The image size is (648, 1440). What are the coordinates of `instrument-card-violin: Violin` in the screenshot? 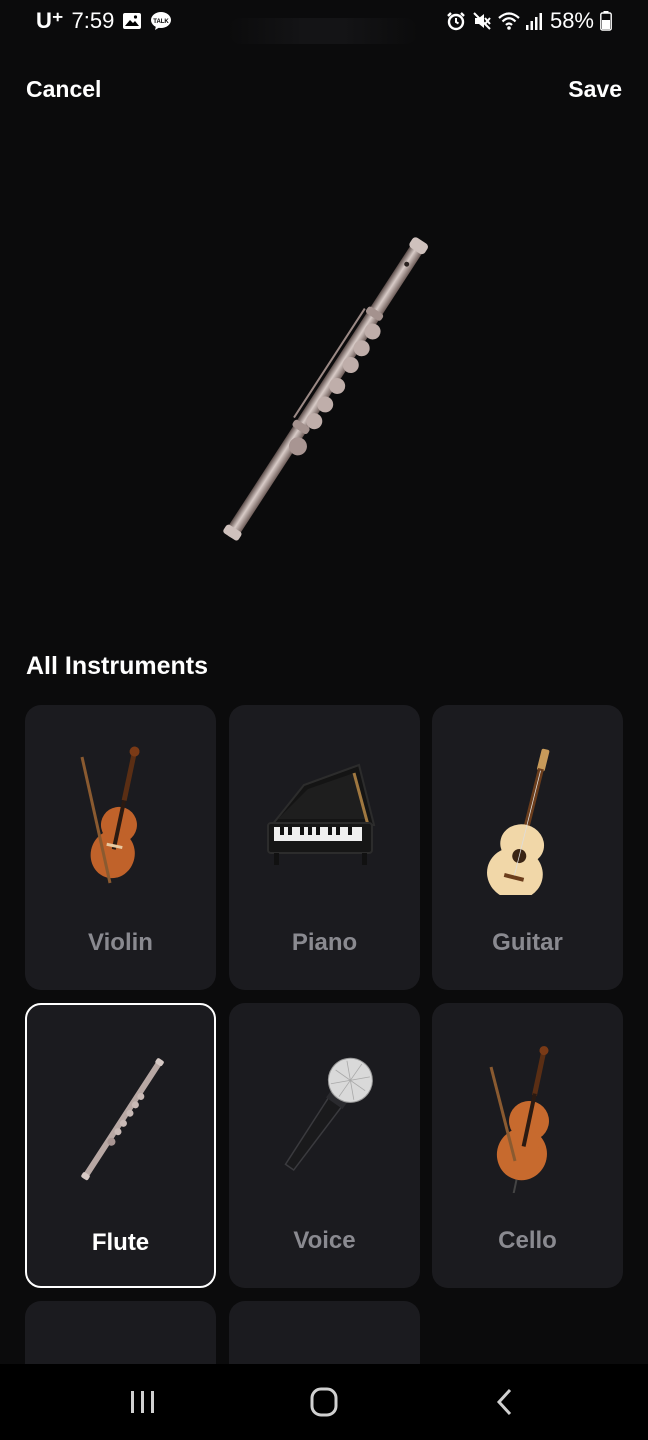 It's located at (120, 847).